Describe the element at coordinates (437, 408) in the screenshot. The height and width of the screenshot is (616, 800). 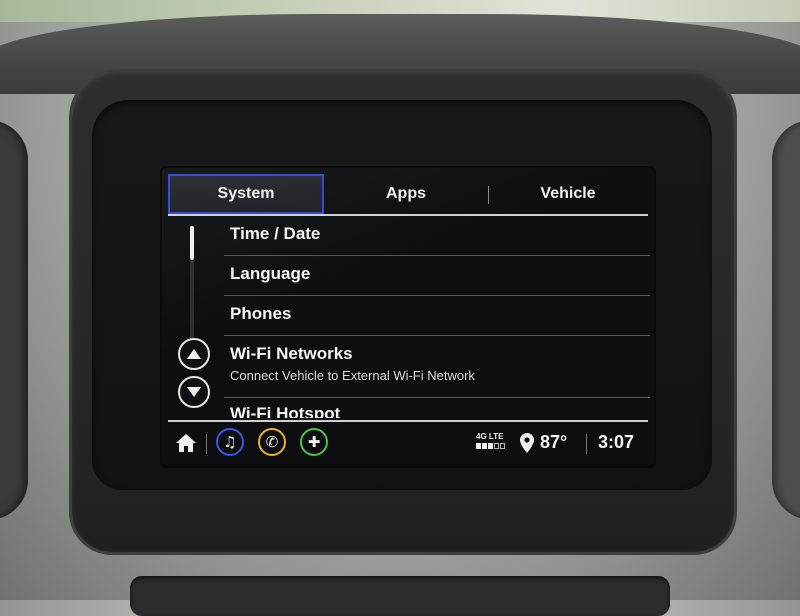
I see `list-item-wifi-hotspot: Wi-Fi Hotspot` at that location.